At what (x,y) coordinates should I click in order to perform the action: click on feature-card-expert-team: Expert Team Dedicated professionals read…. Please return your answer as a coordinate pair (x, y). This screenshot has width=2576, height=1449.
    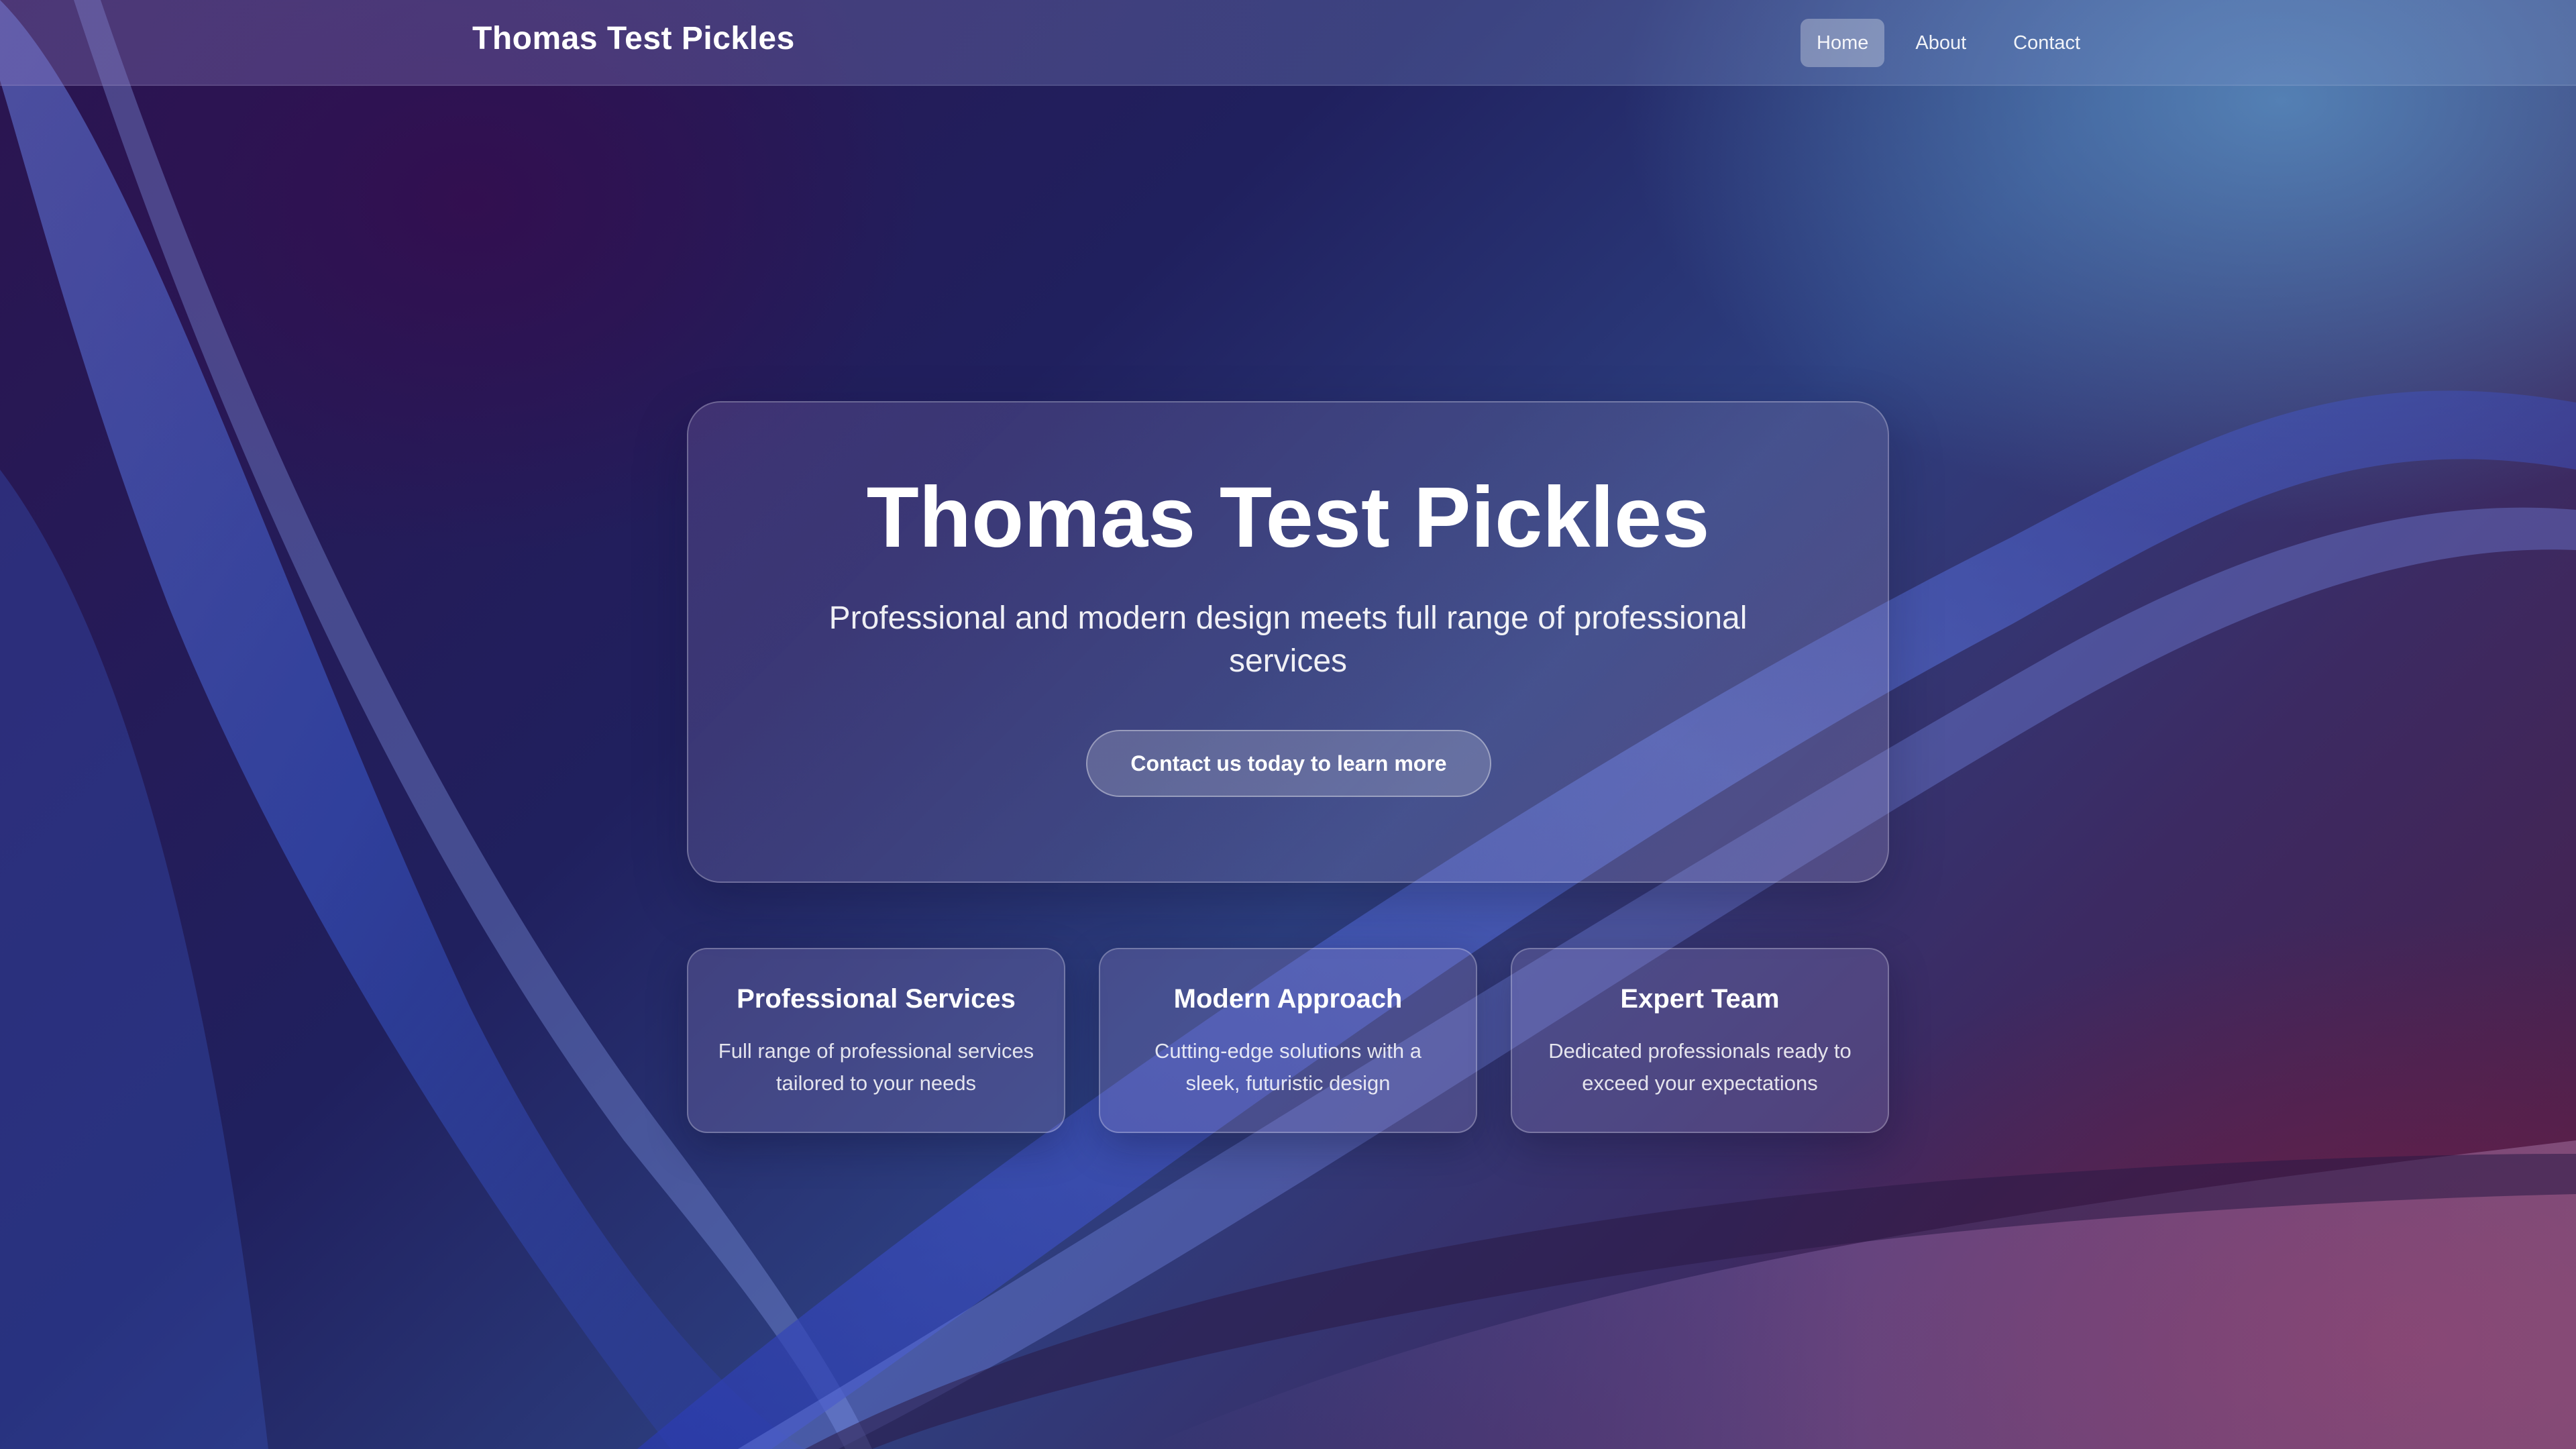
    Looking at the image, I should click on (1700, 1040).